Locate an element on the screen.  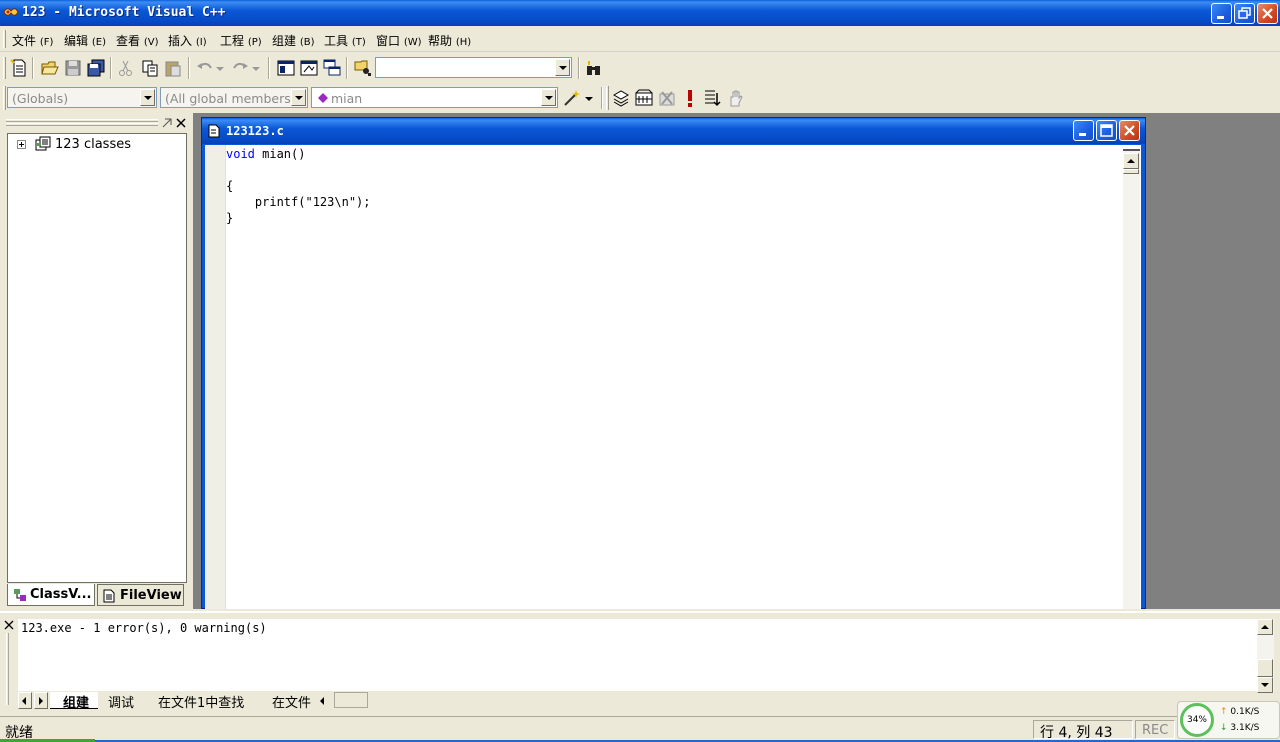
class-tree: 123 classes is located at coordinates (97, 358).